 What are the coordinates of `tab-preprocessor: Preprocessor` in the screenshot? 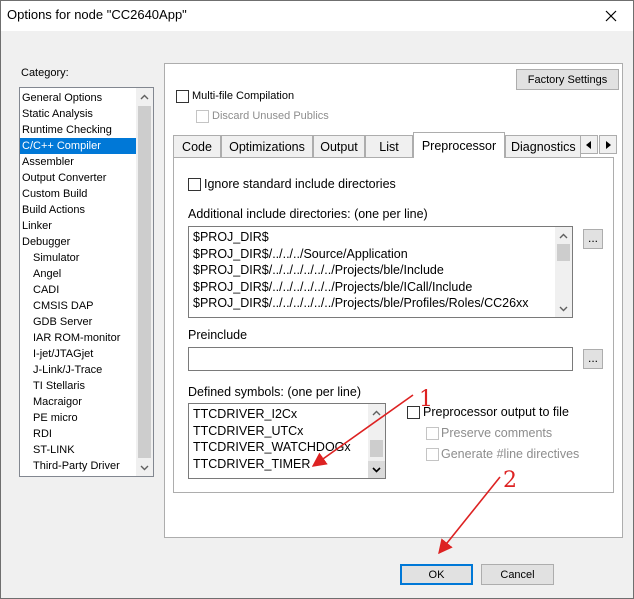 It's located at (459, 145).